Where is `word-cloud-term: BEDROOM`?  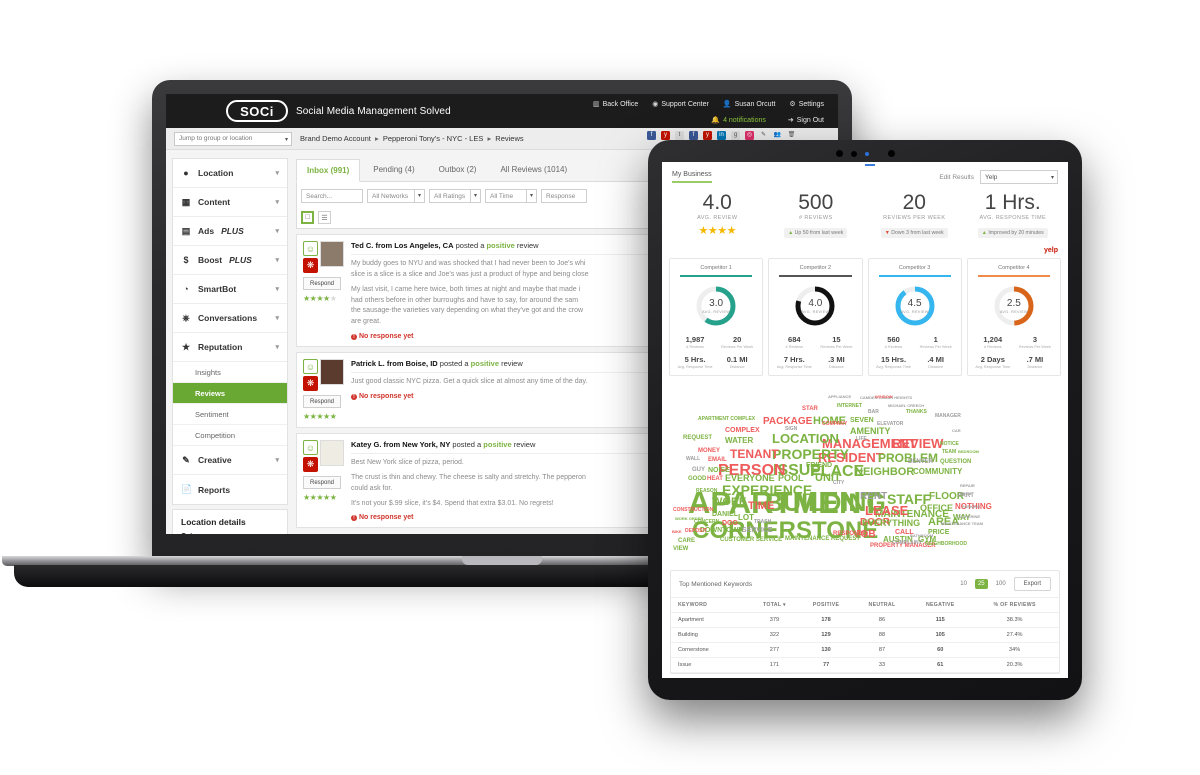
word-cloud-term: BEDROOM is located at coordinates (968, 452).